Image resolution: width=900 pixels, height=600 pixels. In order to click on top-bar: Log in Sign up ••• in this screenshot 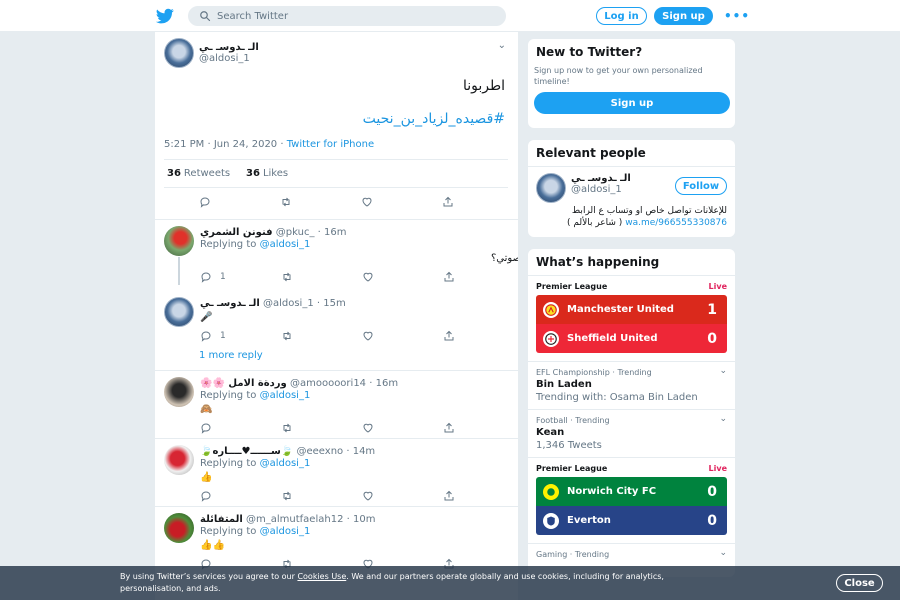, I will do `click(450, 16)`.